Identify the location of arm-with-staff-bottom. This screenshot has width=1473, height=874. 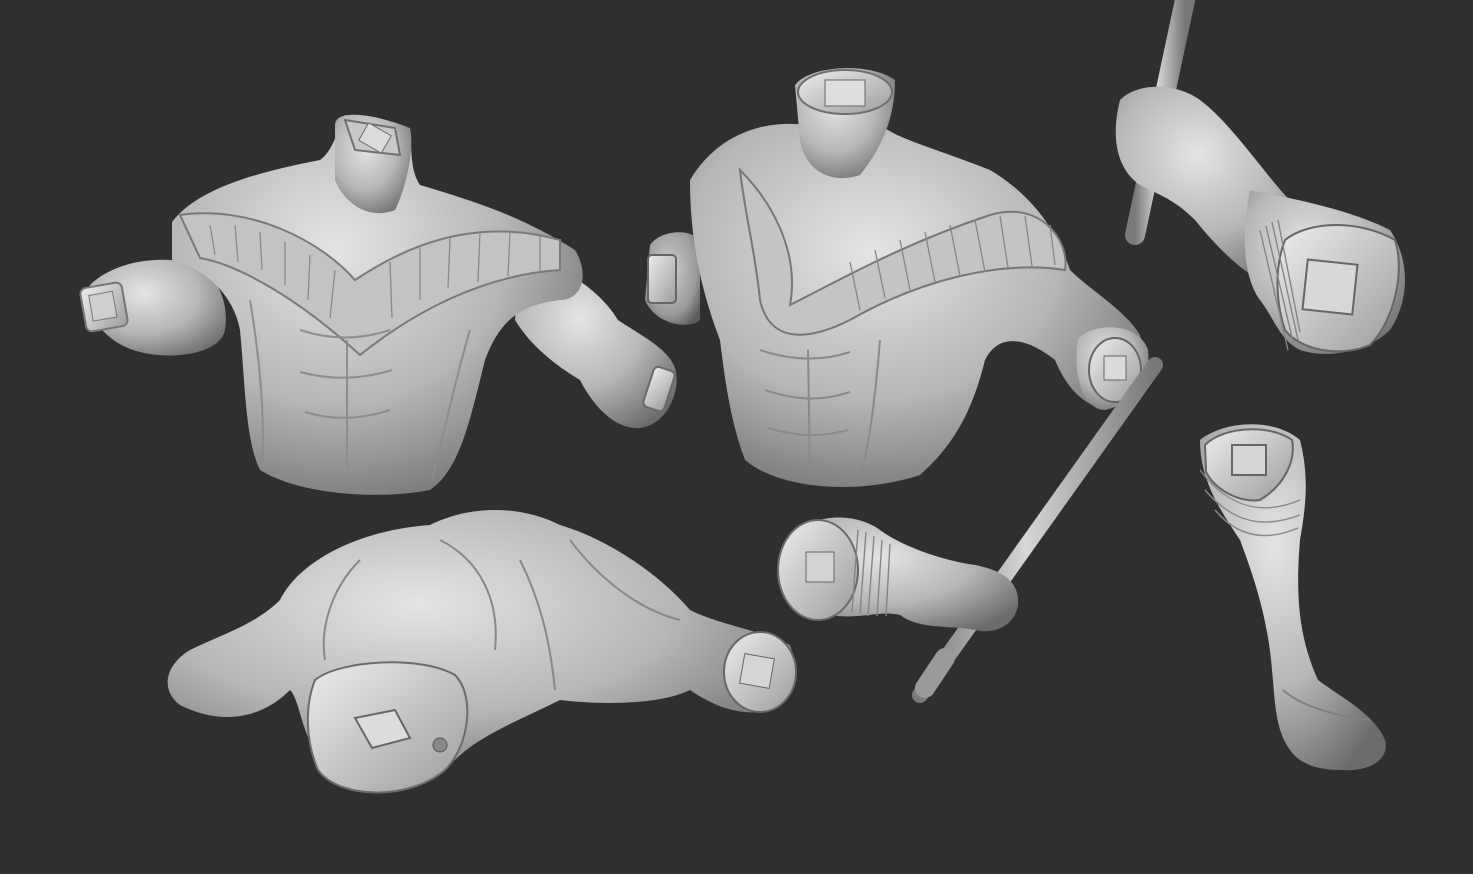
(898, 574).